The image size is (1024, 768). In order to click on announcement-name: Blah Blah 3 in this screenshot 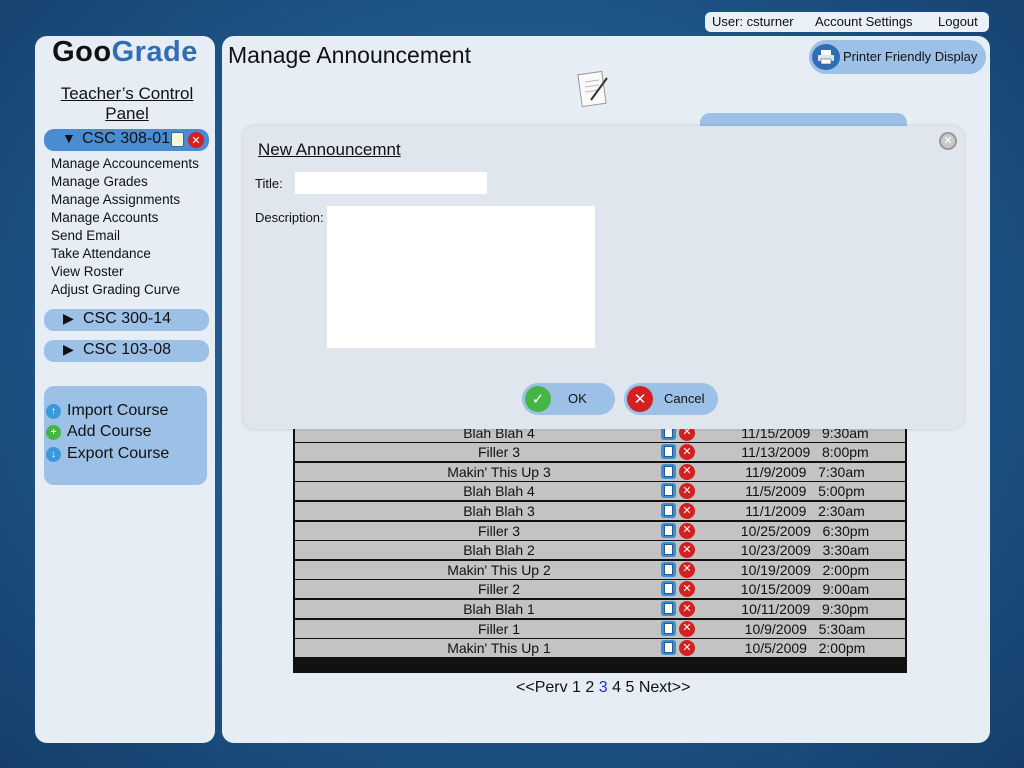, I will do `click(499, 511)`.